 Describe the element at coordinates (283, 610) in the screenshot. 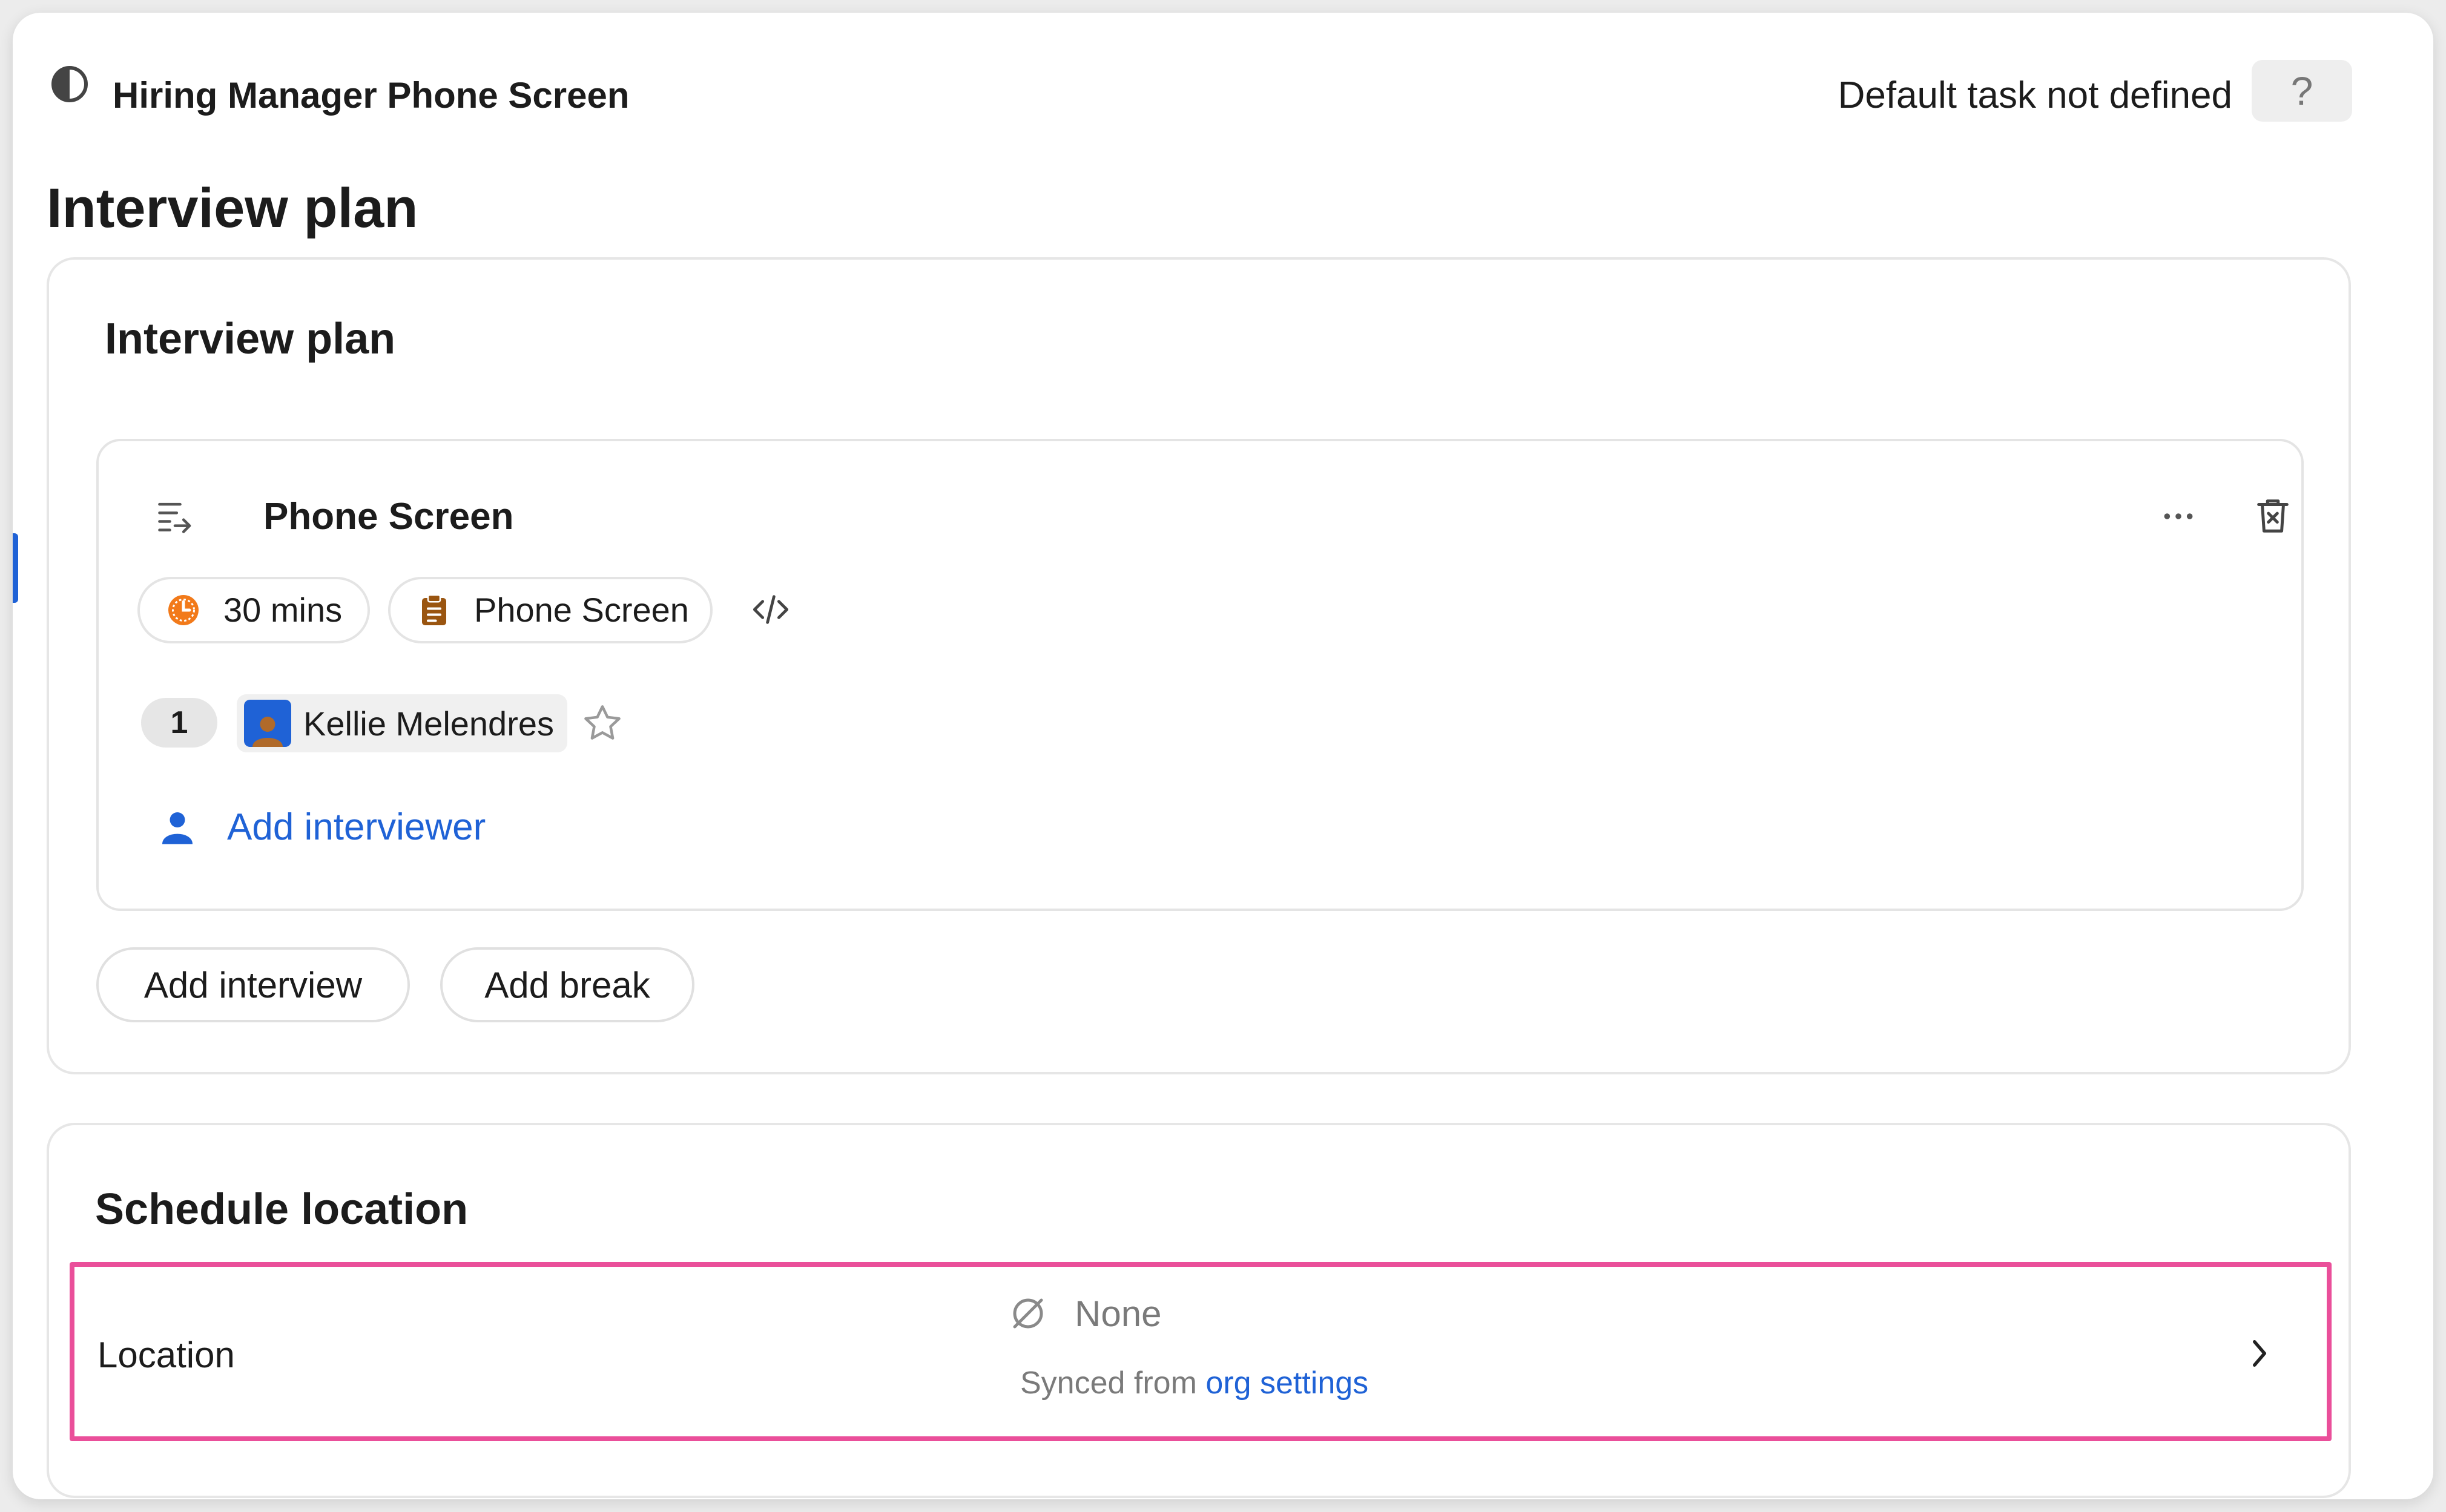

I see `duration-label: 30 mins` at that location.